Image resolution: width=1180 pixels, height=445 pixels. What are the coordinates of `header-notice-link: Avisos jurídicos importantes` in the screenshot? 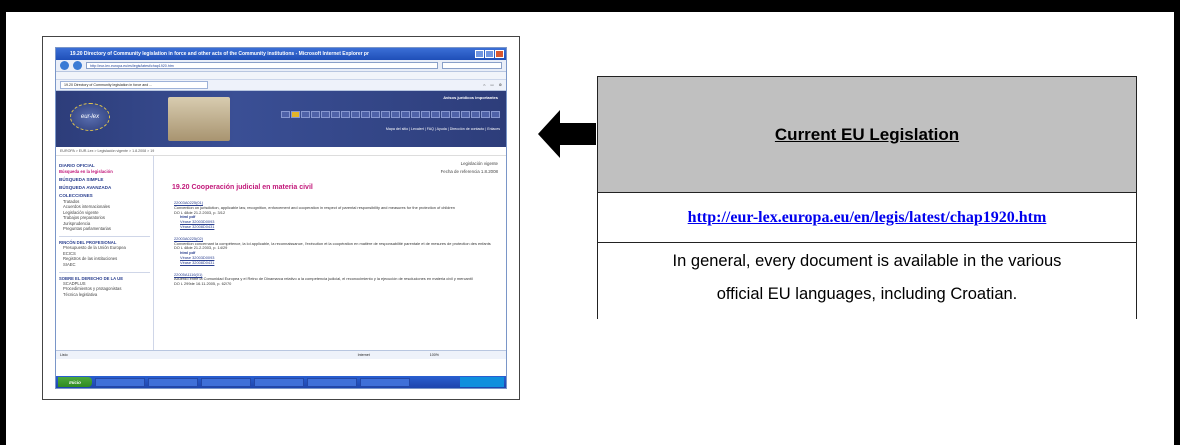 It's located at (470, 97).